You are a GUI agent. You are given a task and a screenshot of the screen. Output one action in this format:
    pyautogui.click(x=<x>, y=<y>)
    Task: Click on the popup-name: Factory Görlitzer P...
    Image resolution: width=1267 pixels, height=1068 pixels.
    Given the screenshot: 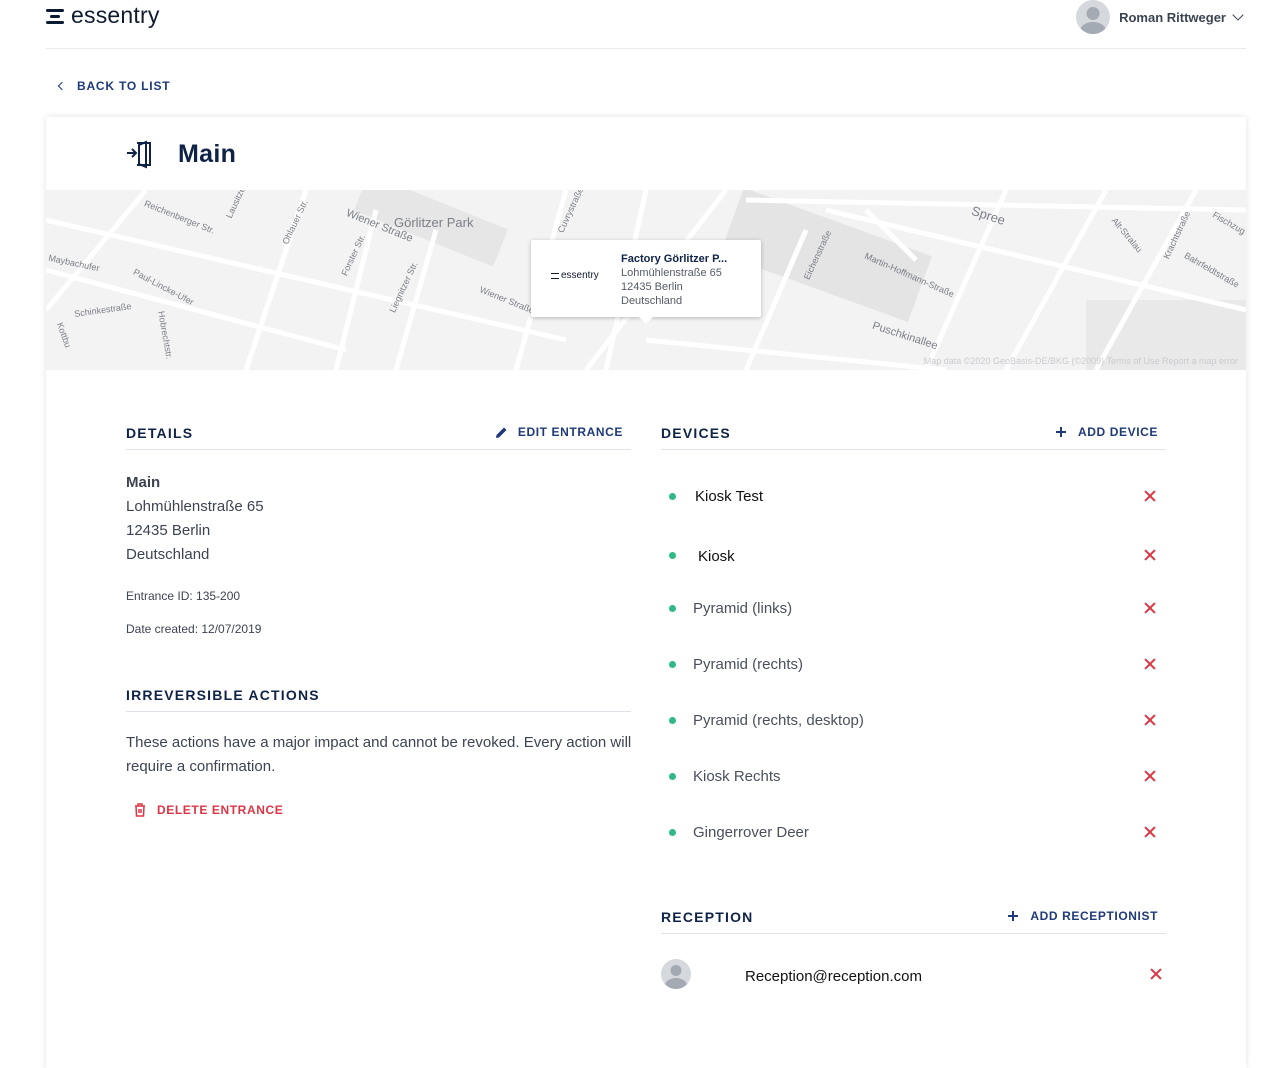 What is the action you would take?
    pyautogui.click(x=674, y=259)
    